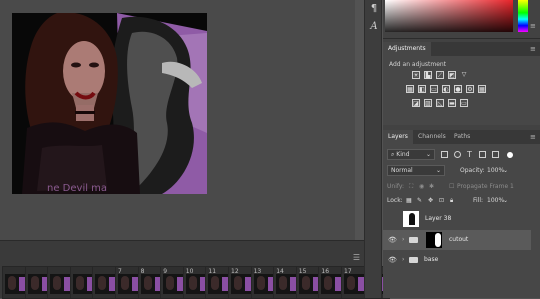 The image size is (540, 299). What do you see at coordinates (419, 201) in the screenshot?
I see `lock-image-icon: ✎` at bounding box center [419, 201].